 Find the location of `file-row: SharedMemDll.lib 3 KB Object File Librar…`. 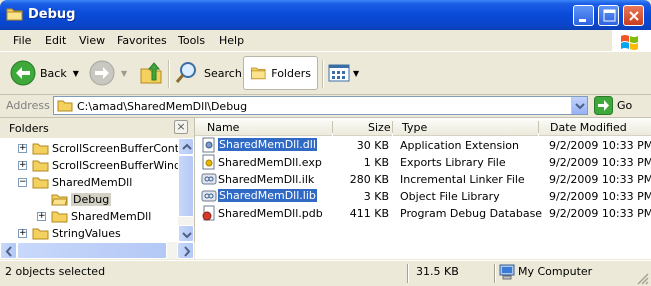

file-row: SharedMemDll.lib 3 KB Object File Librar… is located at coordinates (423, 196).